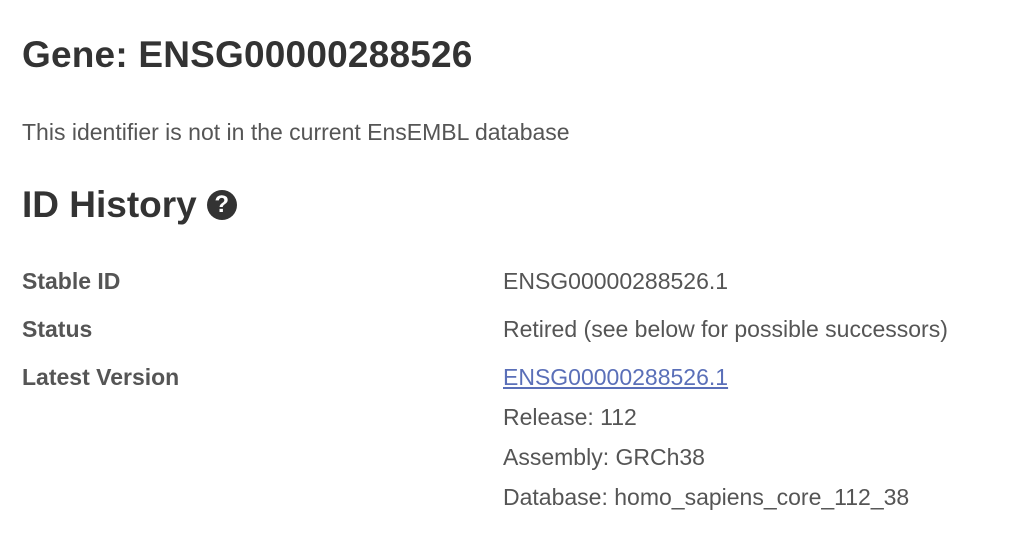  Describe the element at coordinates (570, 417) in the screenshot. I see `release-value: Release: 112` at that location.